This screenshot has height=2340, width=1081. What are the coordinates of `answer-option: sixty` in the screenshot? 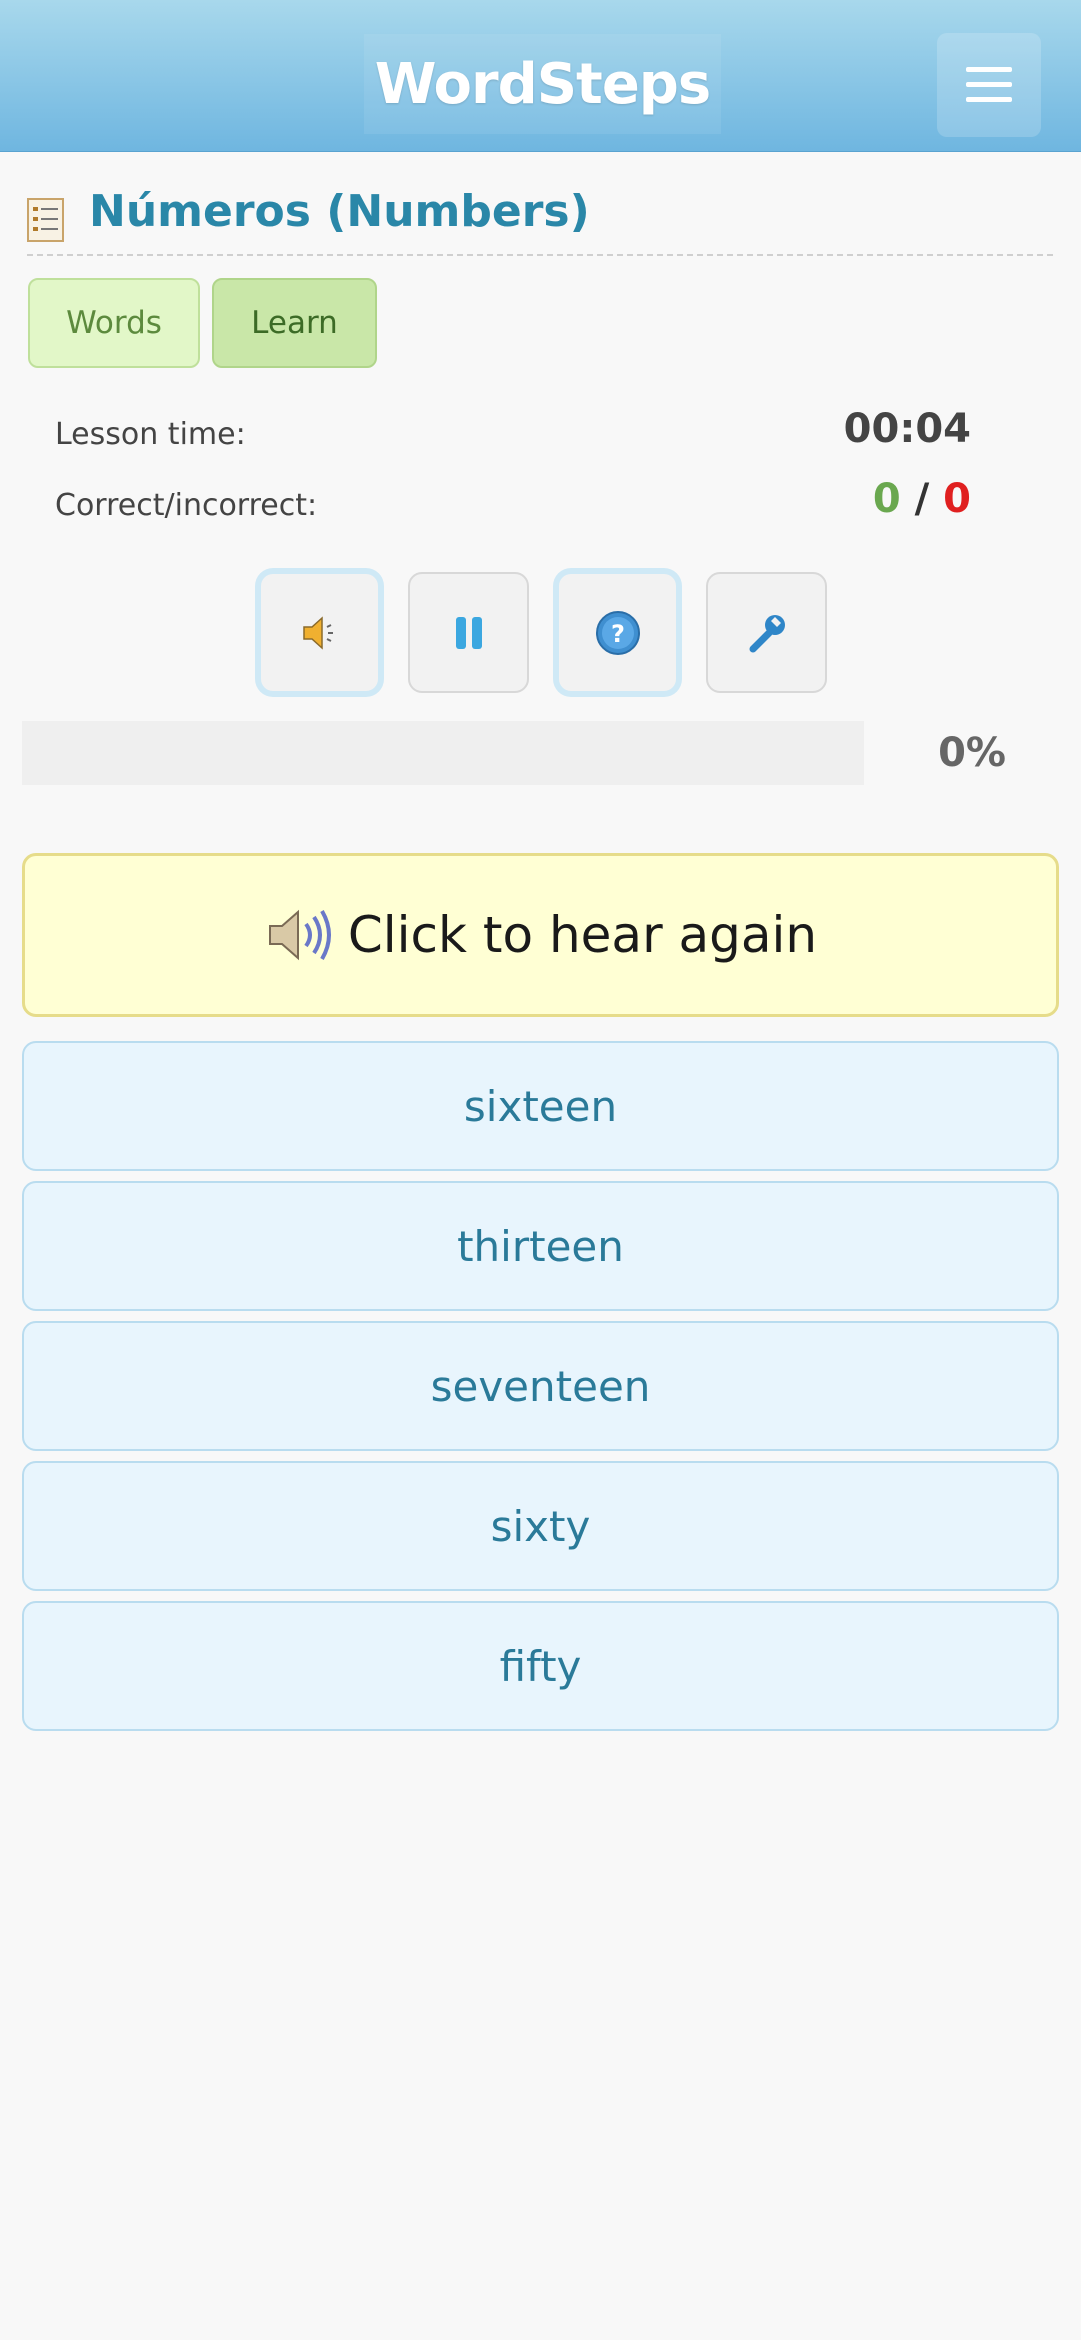 It's located at (540, 1526).